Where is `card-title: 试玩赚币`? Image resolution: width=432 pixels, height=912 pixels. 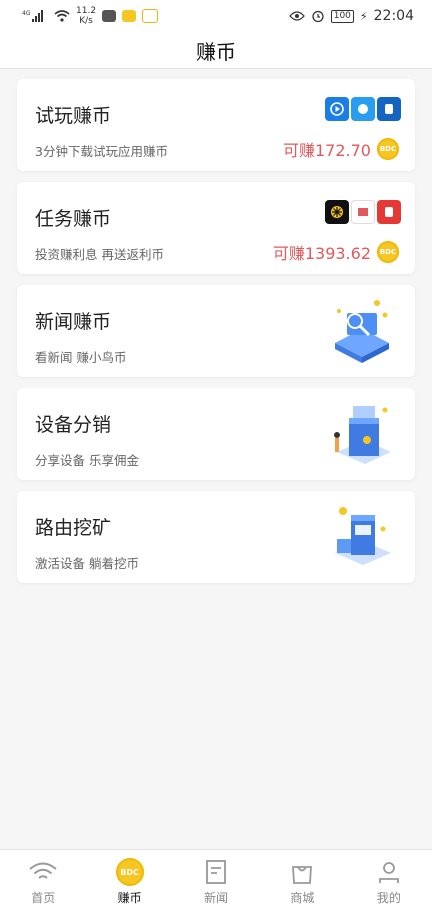 card-title: 试玩赚币 is located at coordinates (73, 116).